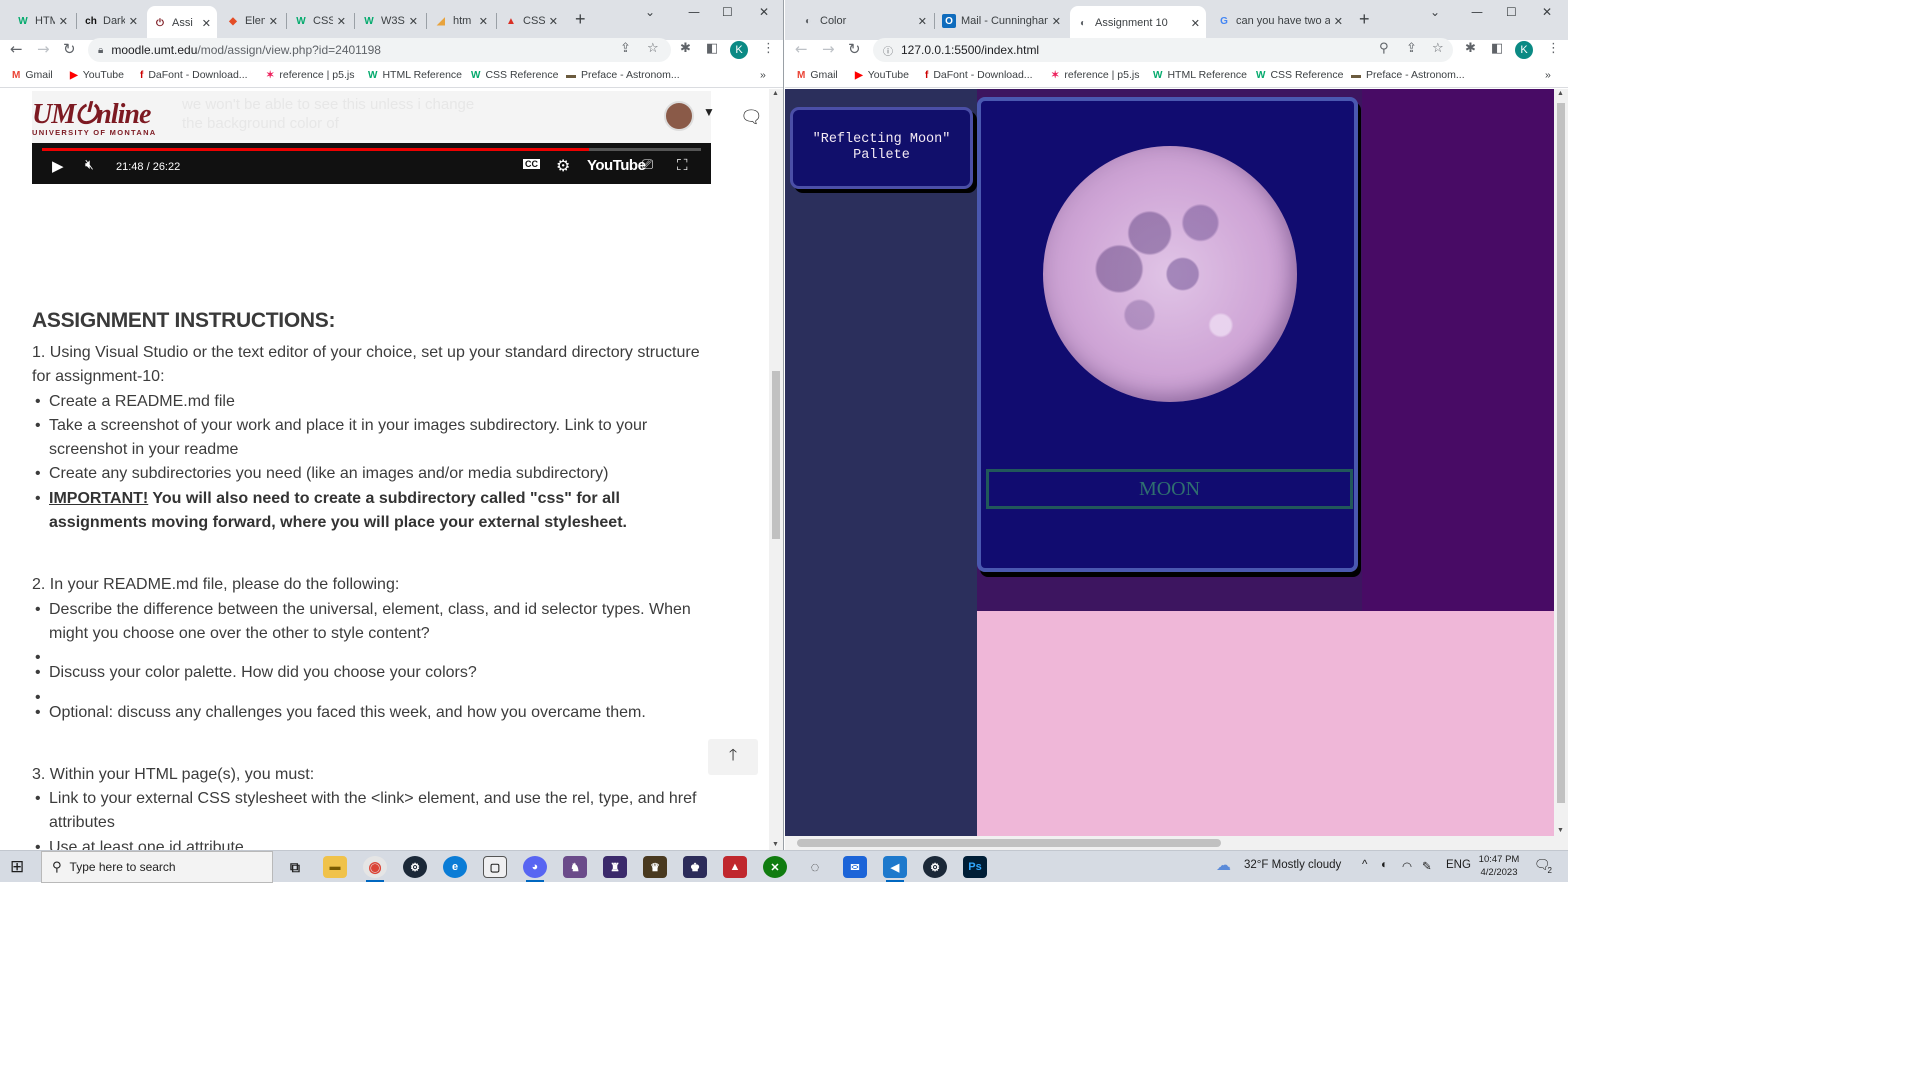 The height and width of the screenshot is (1080, 1919). I want to click on cast-icon: ⎚, so click(647, 165).